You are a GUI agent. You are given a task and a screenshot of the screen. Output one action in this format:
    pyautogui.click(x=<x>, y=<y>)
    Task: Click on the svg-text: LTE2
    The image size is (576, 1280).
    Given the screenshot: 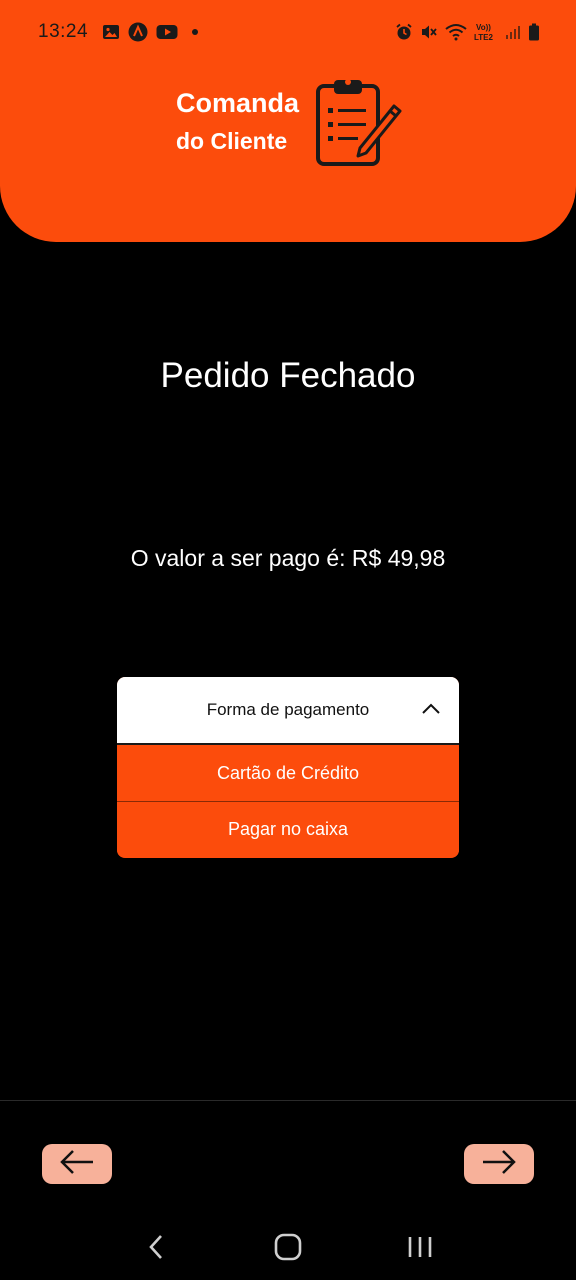 What is the action you would take?
    pyautogui.click(x=484, y=37)
    